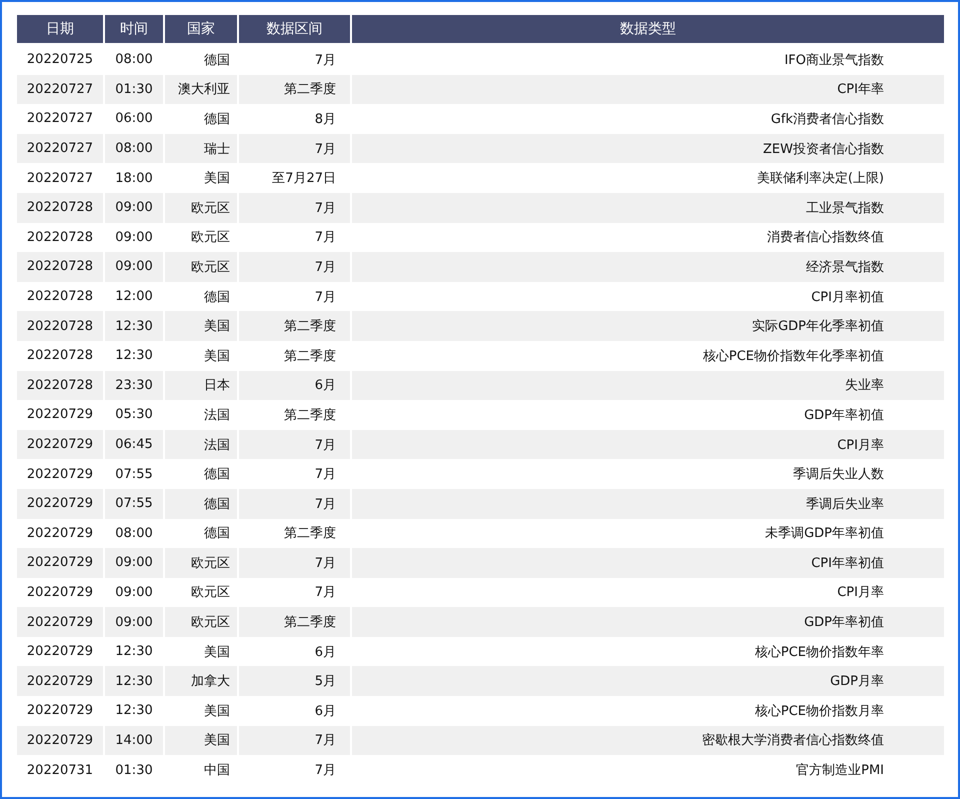 The height and width of the screenshot is (799, 960). What do you see at coordinates (201, 149) in the screenshot?
I see `table-cell: 瑞士` at bounding box center [201, 149].